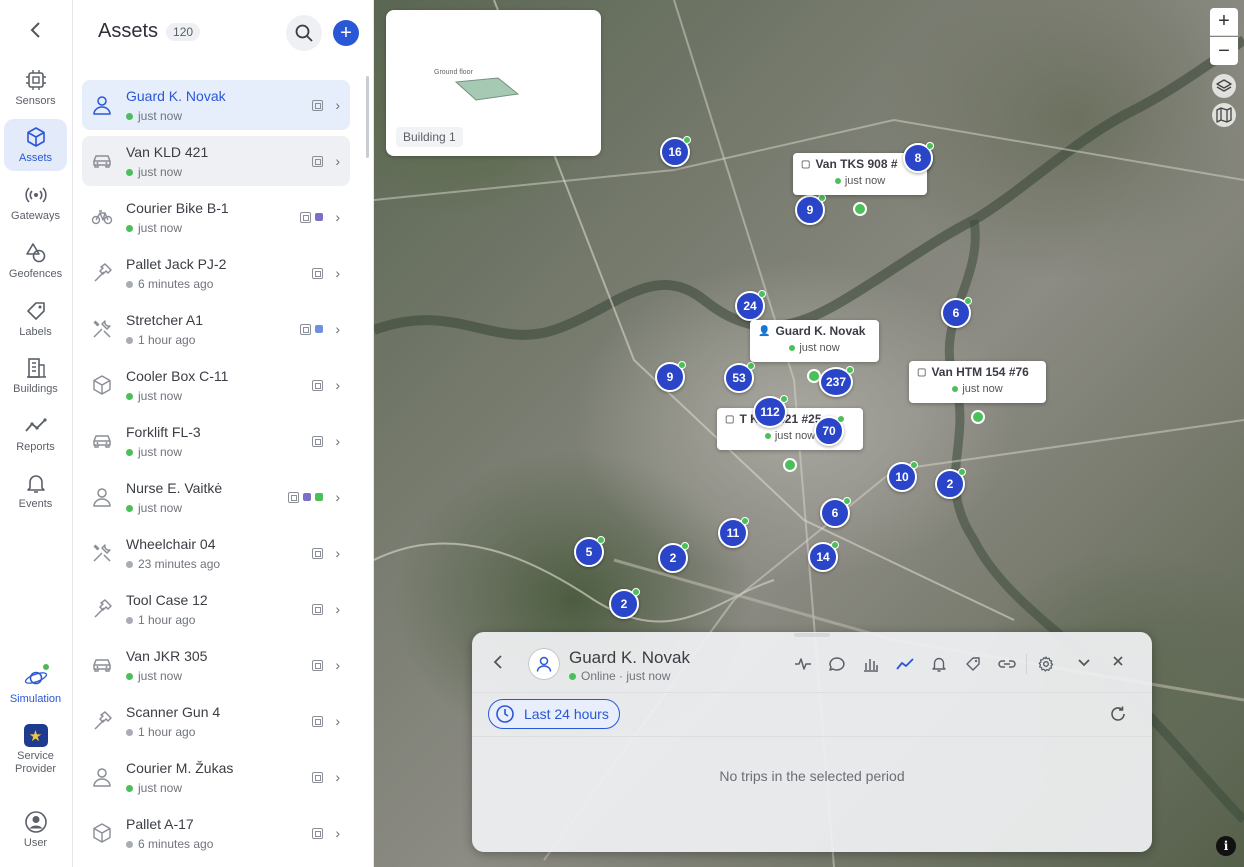 Image resolution: width=1244 pixels, height=867 pixels. Describe the element at coordinates (918, 157) in the screenshot. I see `map-cluster: 8` at that location.